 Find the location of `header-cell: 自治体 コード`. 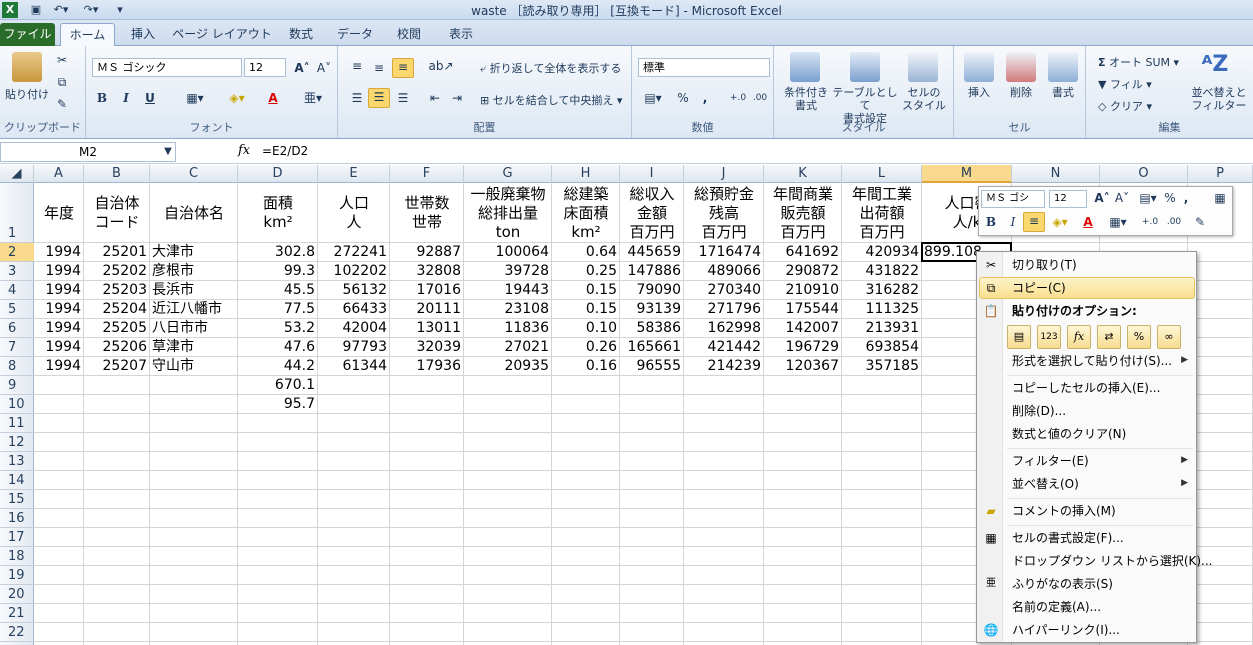

header-cell: 自治体 コード is located at coordinates (117, 213).